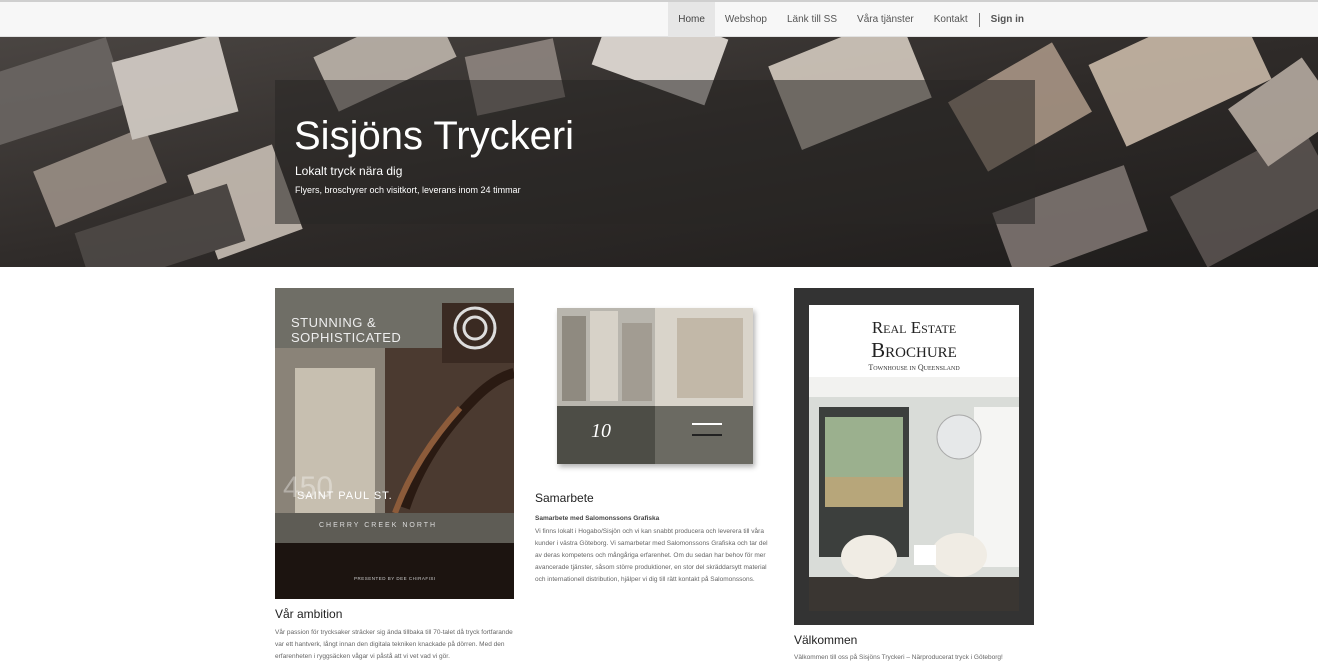 The height and width of the screenshot is (664, 1318). What do you see at coordinates (378, 525) in the screenshot?
I see `brochure-area: CHERRY CREEK NORTH` at bounding box center [378, 525].